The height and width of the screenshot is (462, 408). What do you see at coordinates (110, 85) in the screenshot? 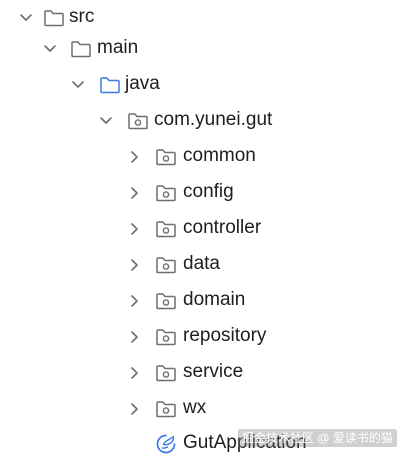
I see `source-folder-icon` at bounding box center [110, 85].